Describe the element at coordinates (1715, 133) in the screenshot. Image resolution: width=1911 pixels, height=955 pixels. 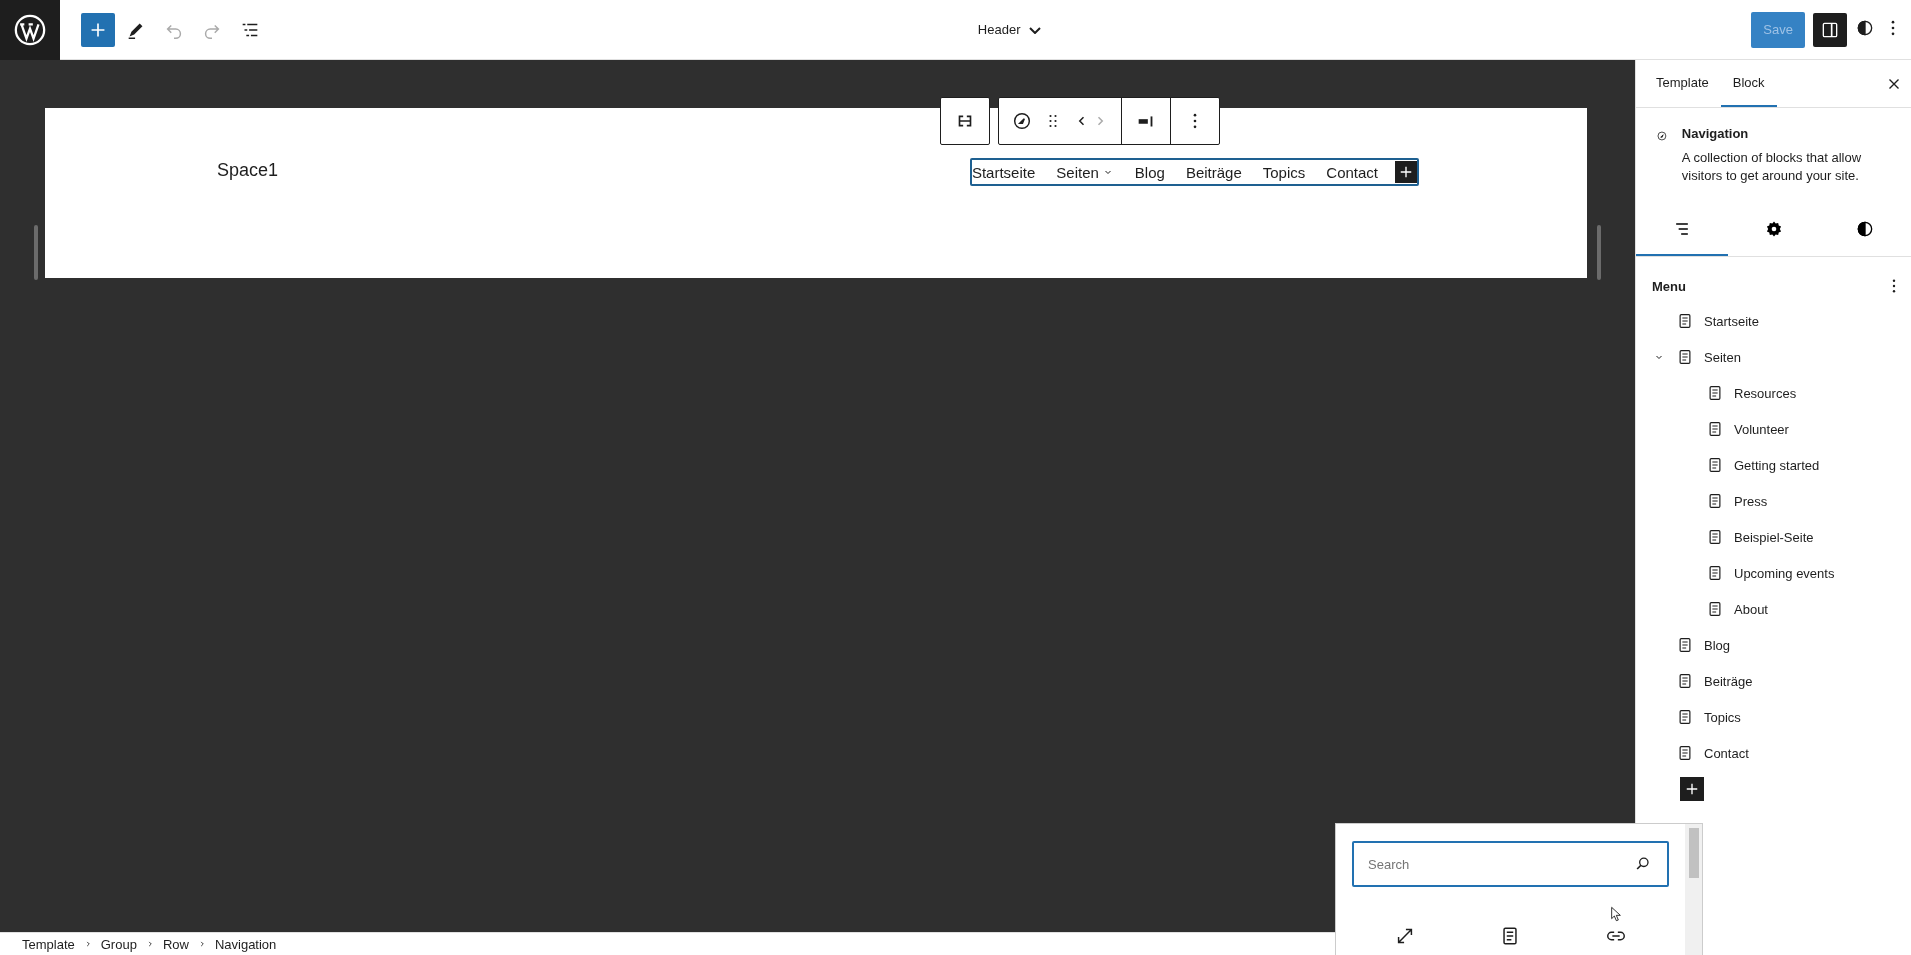
I see `block-name: Navigation` at that location.